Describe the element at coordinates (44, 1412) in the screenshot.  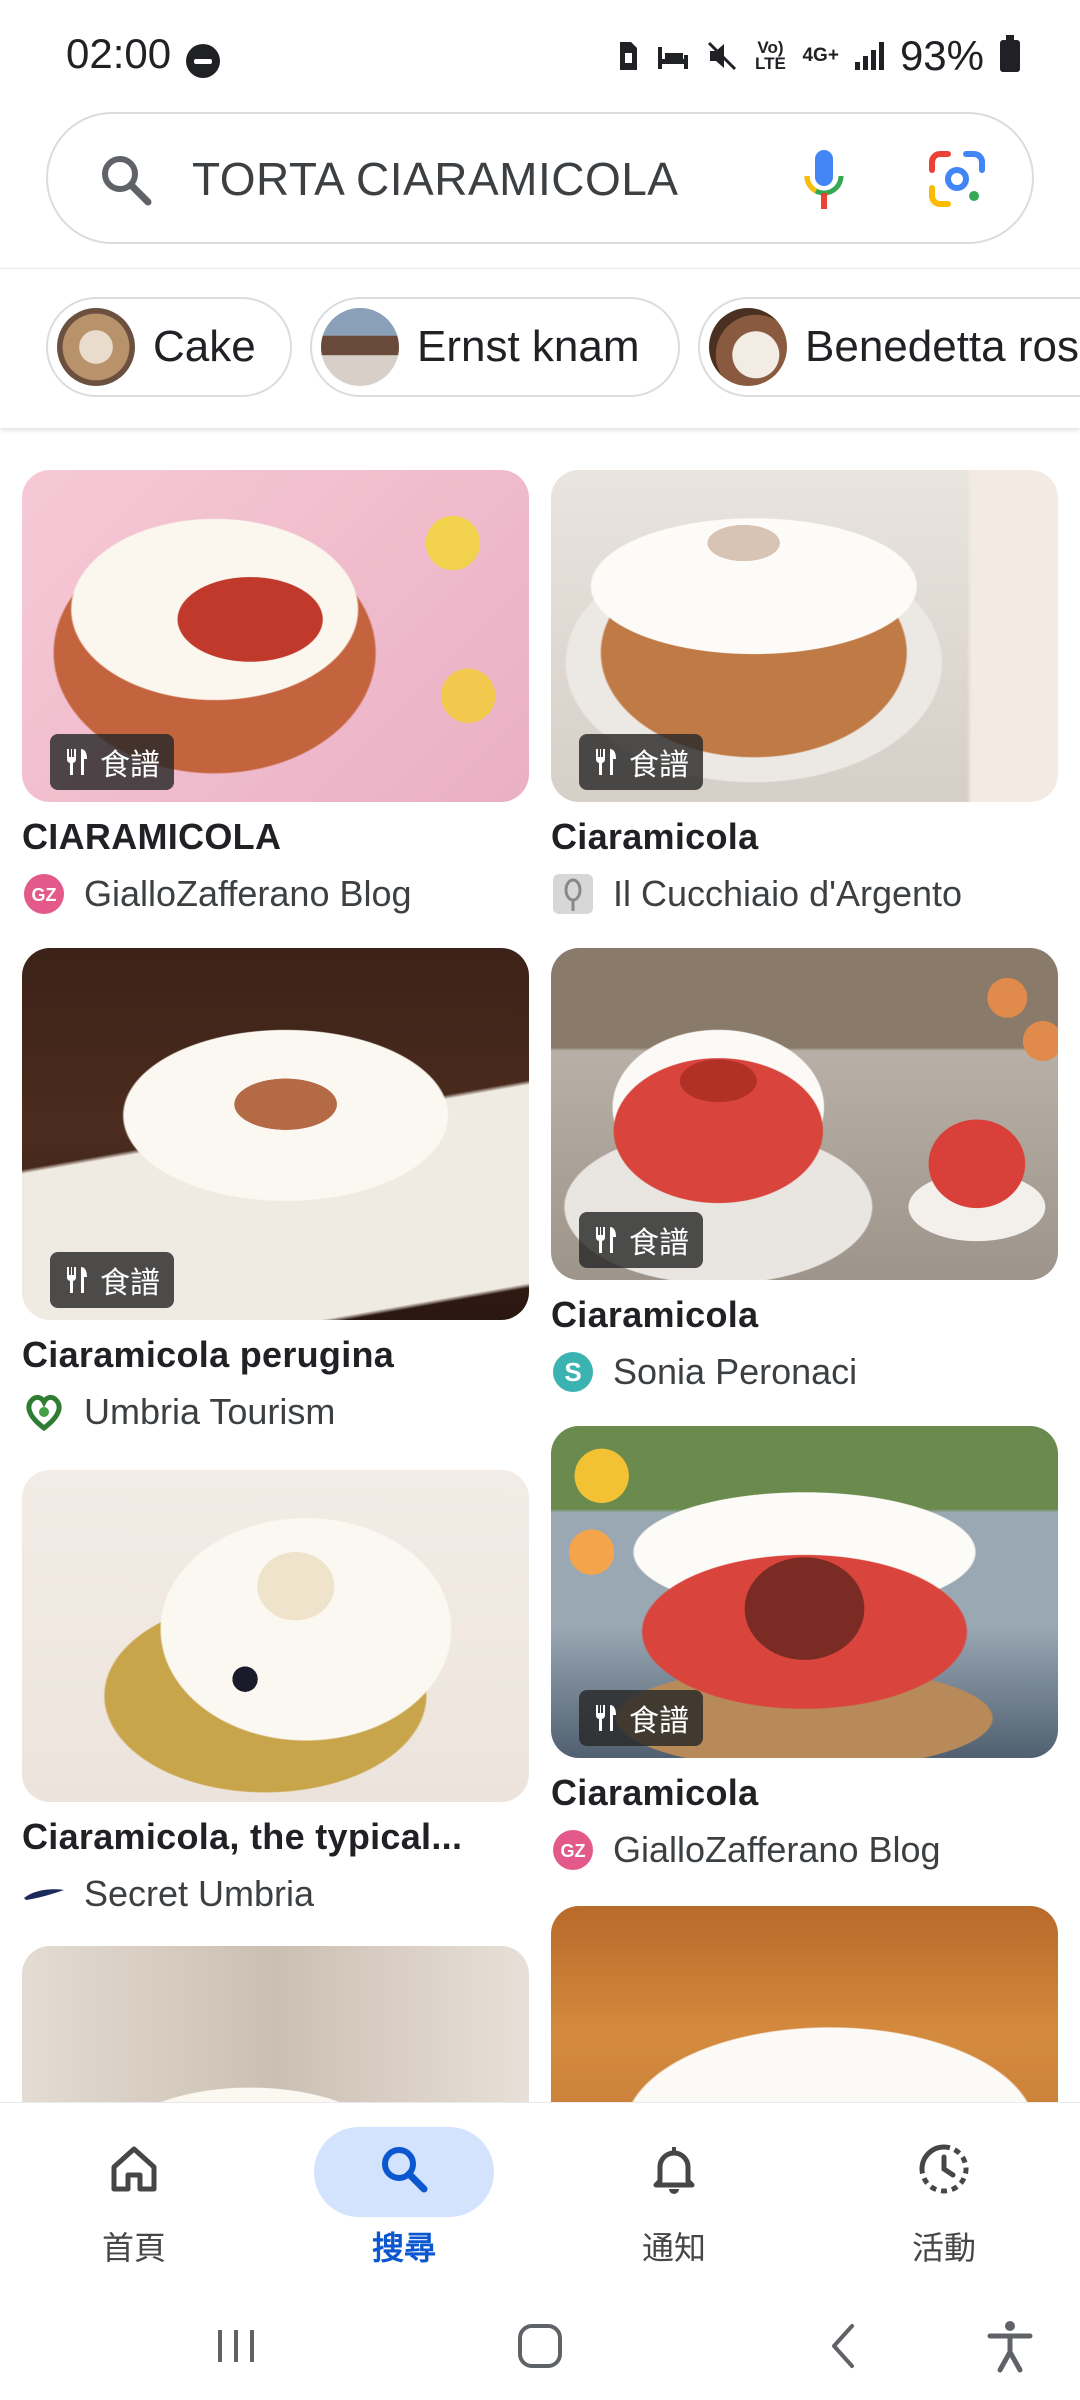
I see `umbria-tourism-favicon` at that location.